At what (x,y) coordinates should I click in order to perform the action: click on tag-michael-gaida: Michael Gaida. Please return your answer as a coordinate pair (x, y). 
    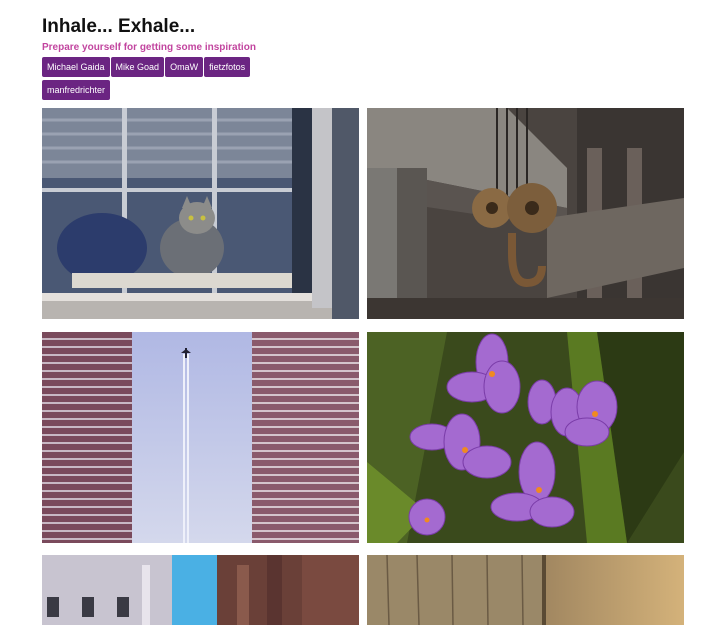
    Looking at the image, I should click on (76, 67).